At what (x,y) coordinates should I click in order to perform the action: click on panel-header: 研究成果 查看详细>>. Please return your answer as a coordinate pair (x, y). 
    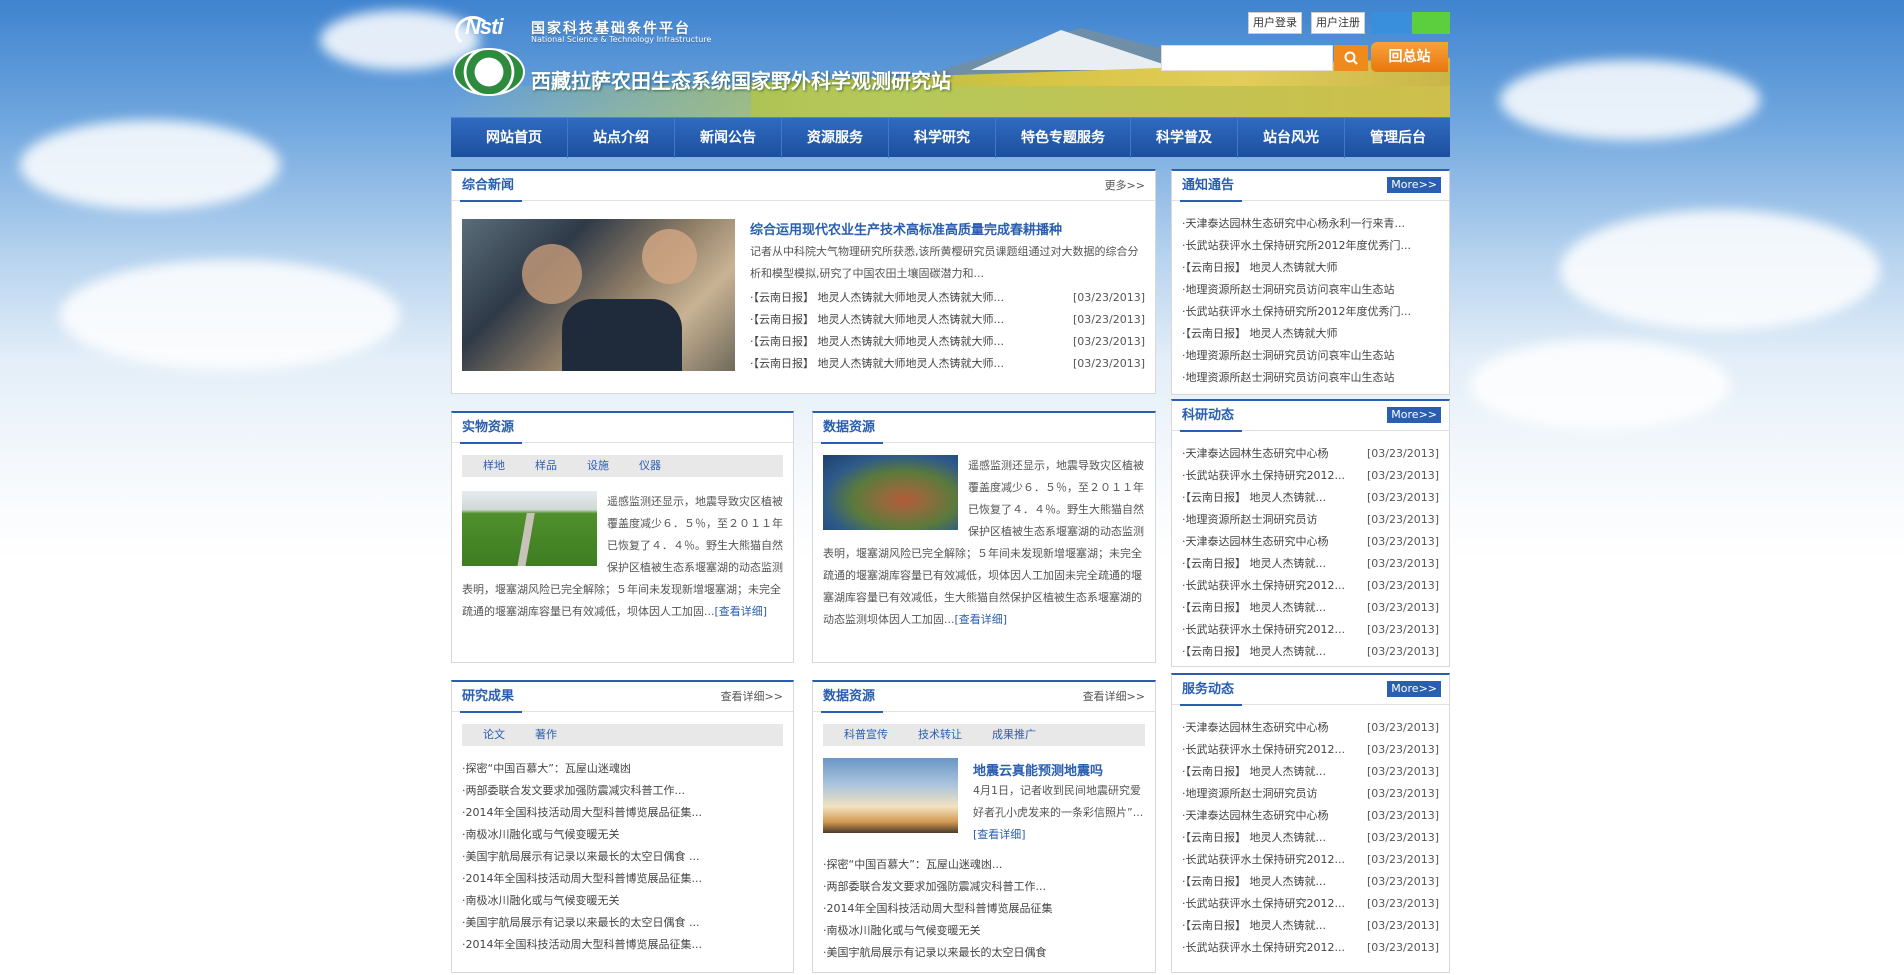
    Looking at the image, I should click on (622, 697).